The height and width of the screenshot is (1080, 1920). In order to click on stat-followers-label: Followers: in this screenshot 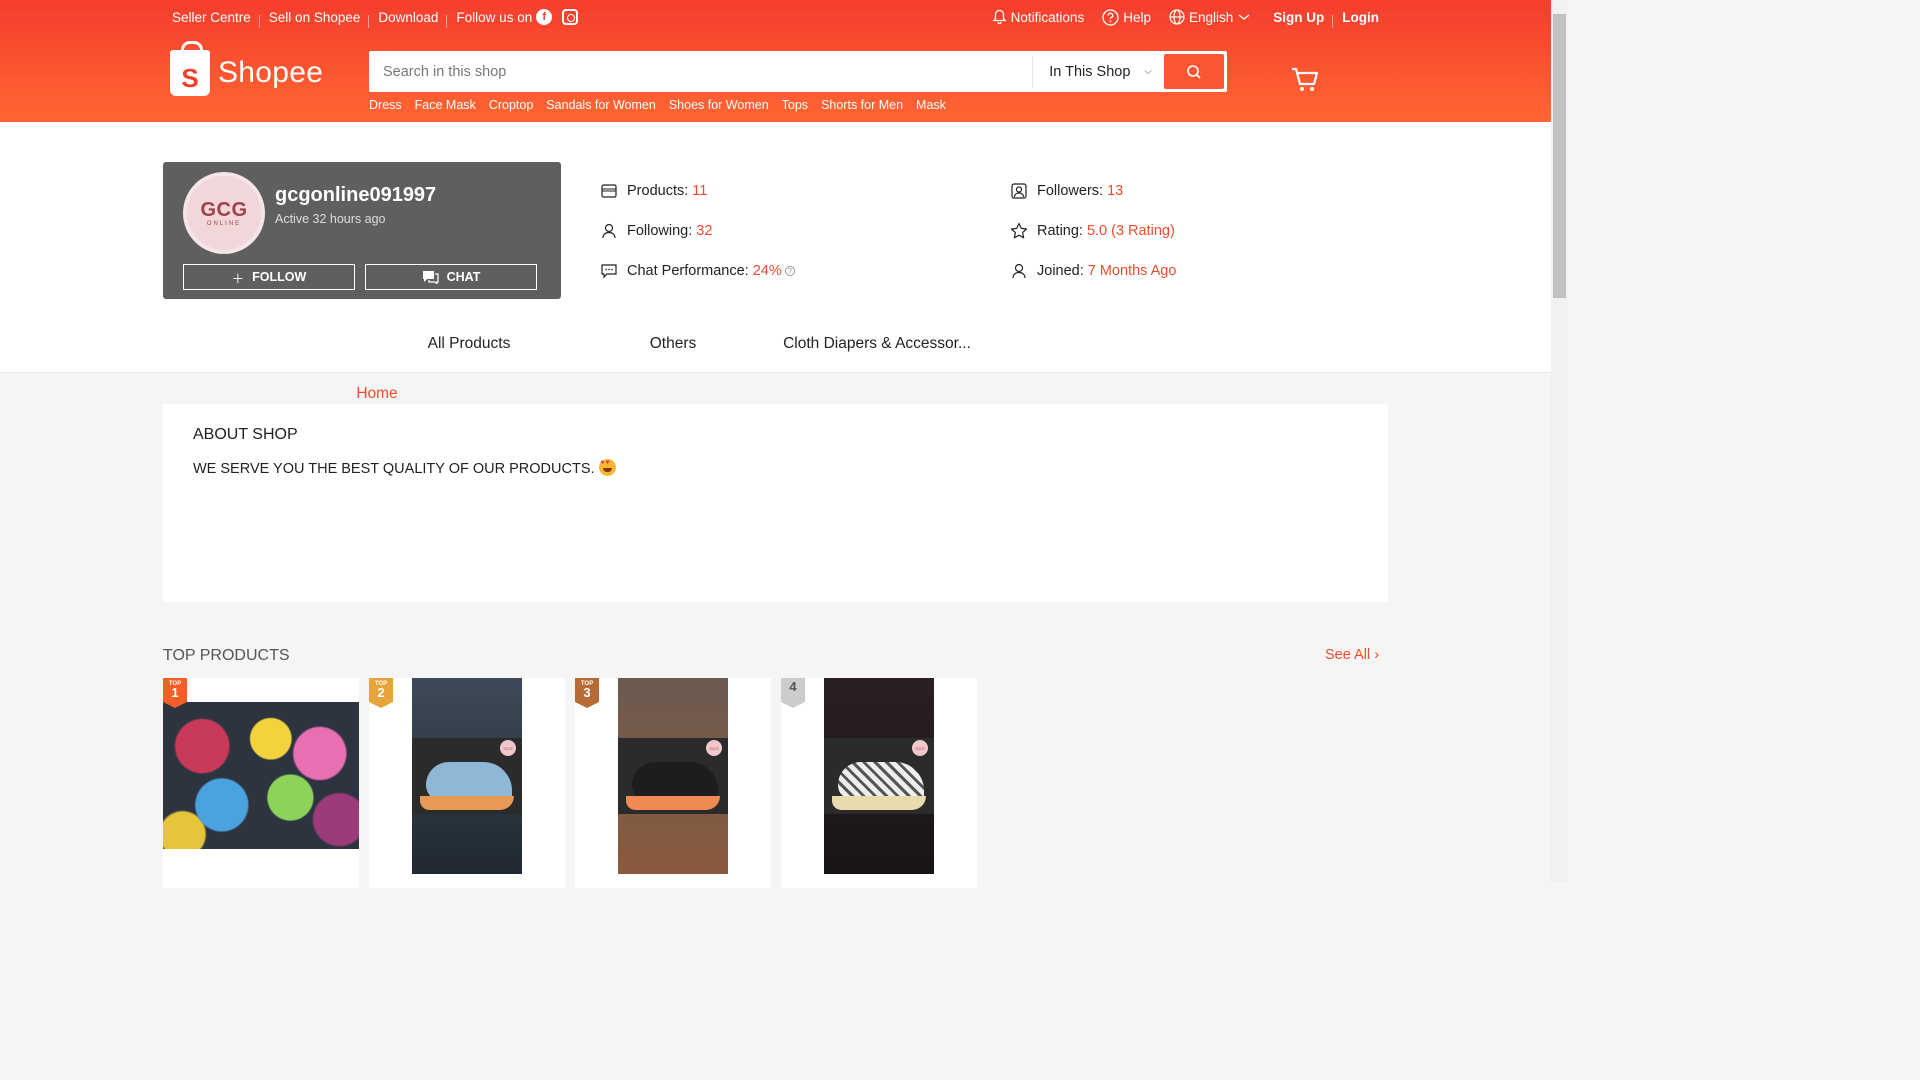, I will do `click(1070, 191)`.